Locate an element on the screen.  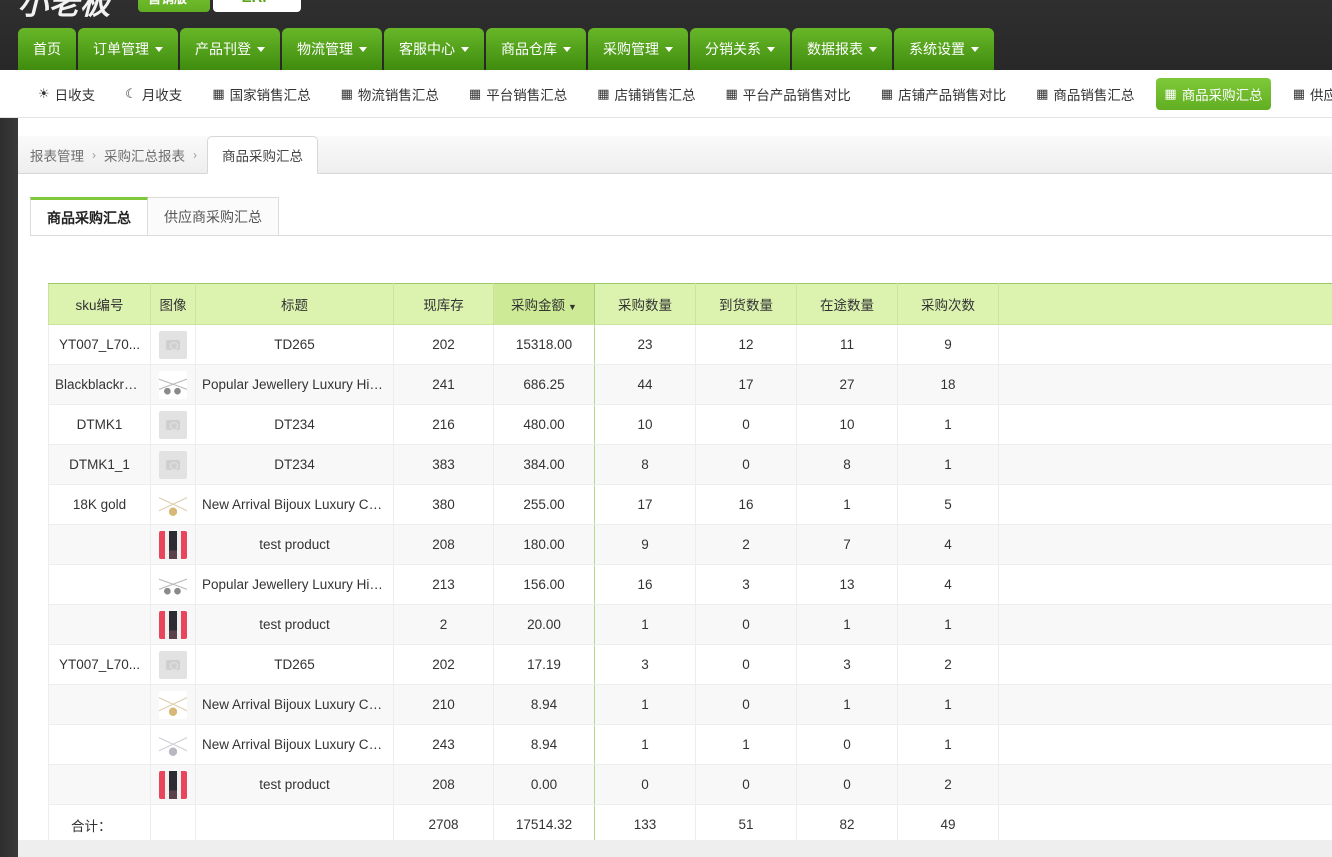
table-row: DTMK1_1 DT234 383 384.00 8 0 8 1 is located at coordinates (690, 464).